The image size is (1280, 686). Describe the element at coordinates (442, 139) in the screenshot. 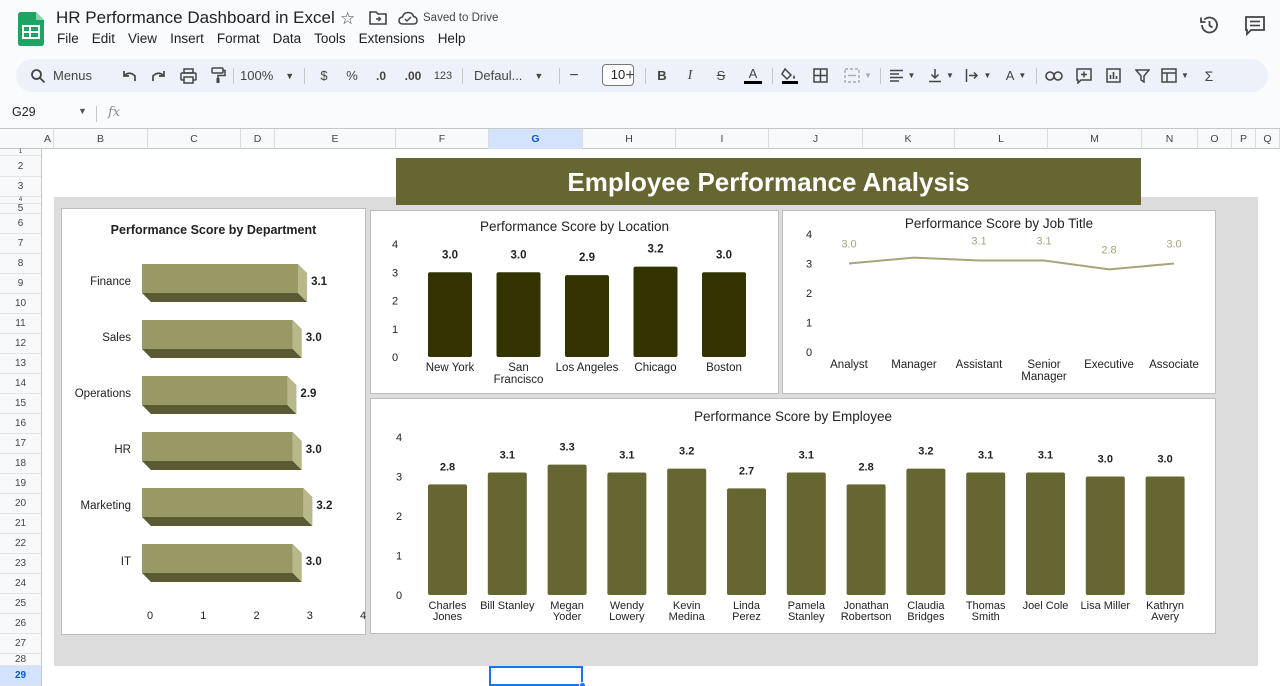

I see `column-header-f: F` at that location.